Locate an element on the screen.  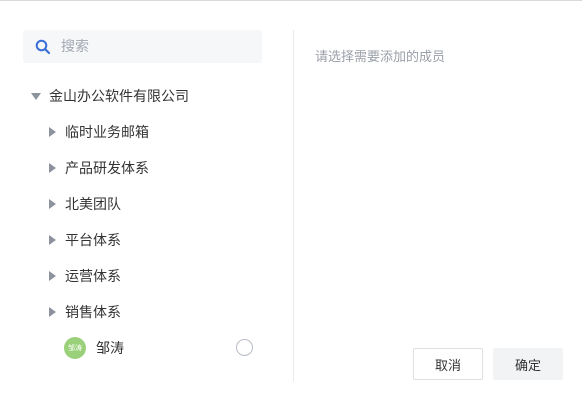
tree-node-label: 销售体系 is located at coordinates (93, 313).